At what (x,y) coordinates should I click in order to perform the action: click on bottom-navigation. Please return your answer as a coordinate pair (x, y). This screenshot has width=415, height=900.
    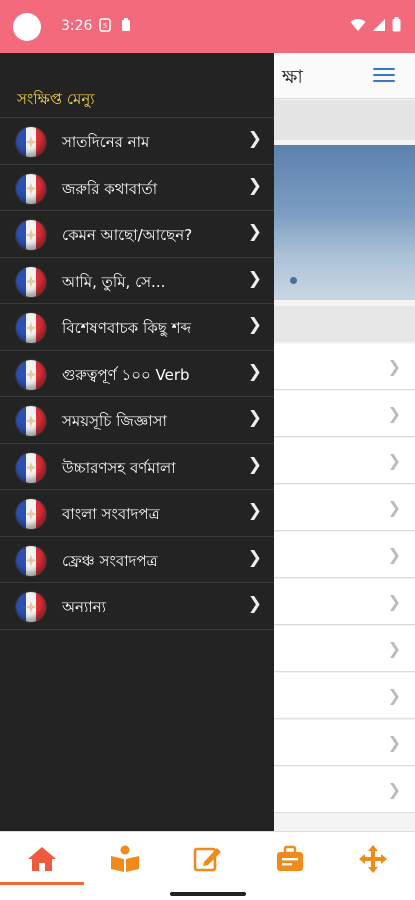
    Looking at the image, I should click on (207, 865).